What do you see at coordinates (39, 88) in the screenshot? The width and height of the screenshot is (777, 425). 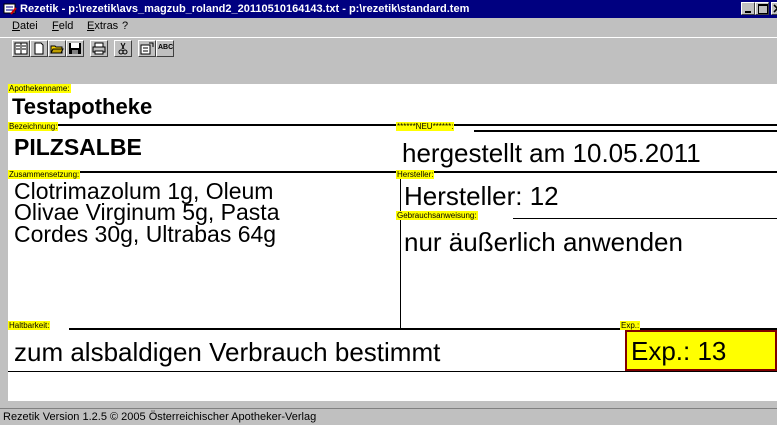 I see `field-label-apothekenname: Apothekenname:` at bounding box center [39, 88].